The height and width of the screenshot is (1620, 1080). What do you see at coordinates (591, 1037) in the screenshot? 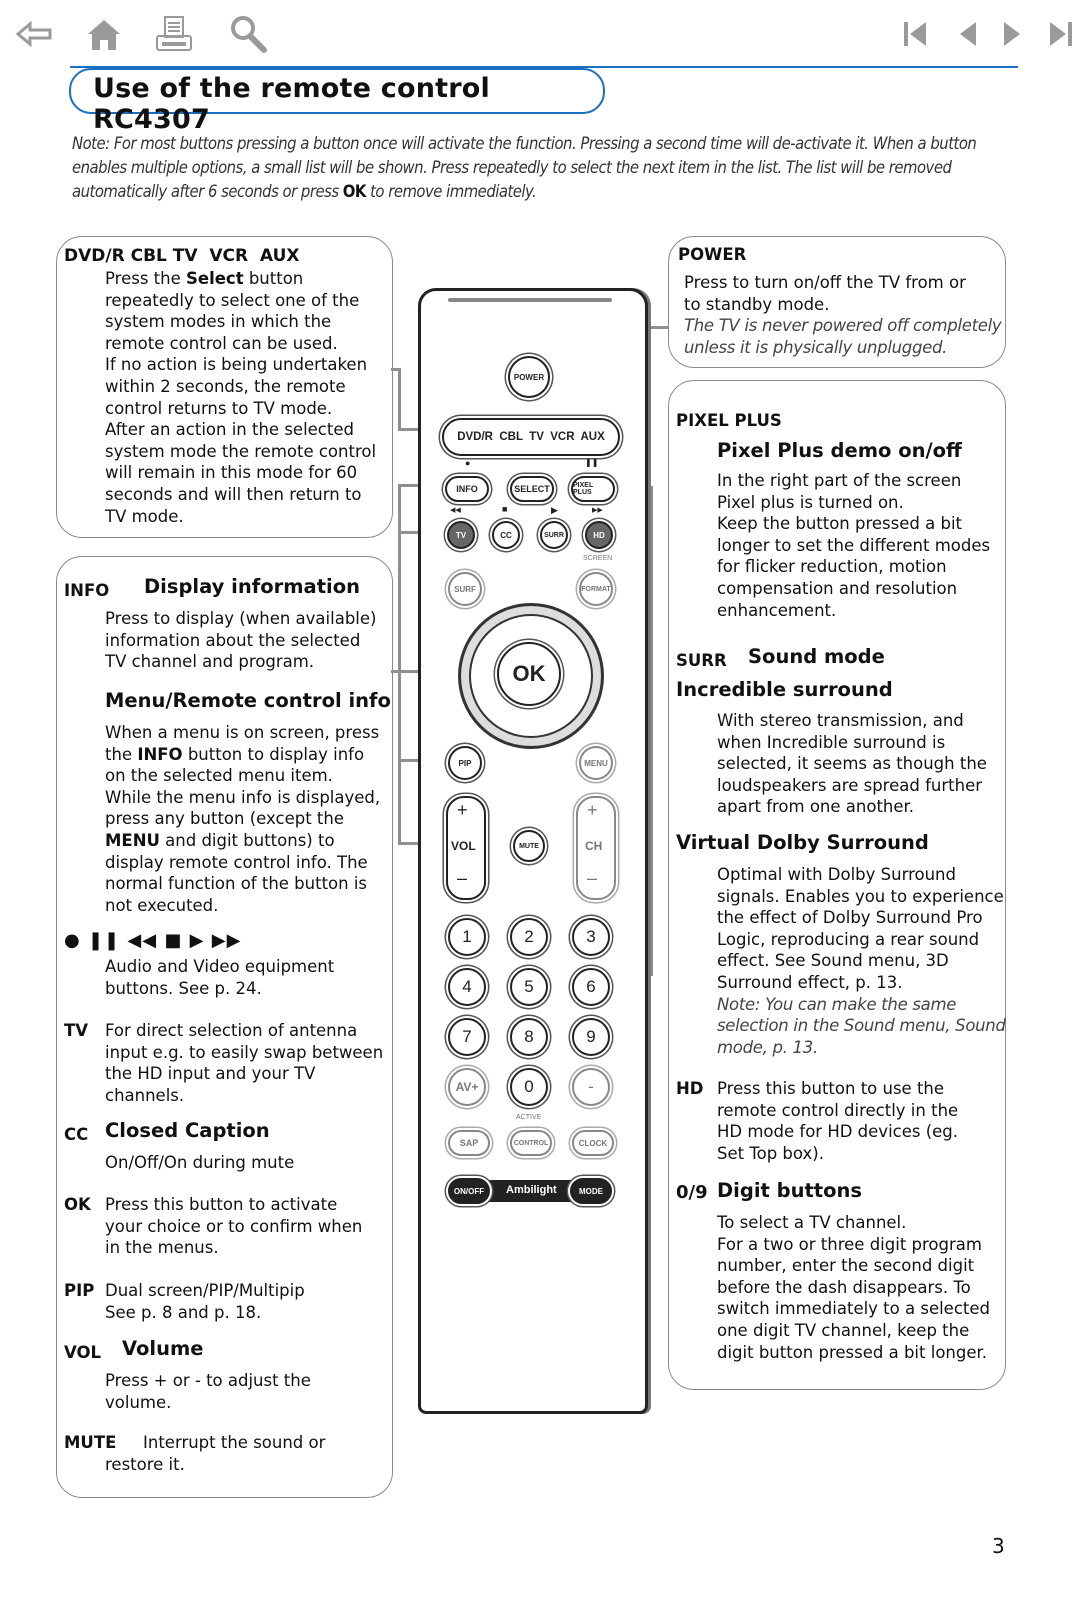
I see `digit-9-button: 9` at bounding box center [591, 1037].